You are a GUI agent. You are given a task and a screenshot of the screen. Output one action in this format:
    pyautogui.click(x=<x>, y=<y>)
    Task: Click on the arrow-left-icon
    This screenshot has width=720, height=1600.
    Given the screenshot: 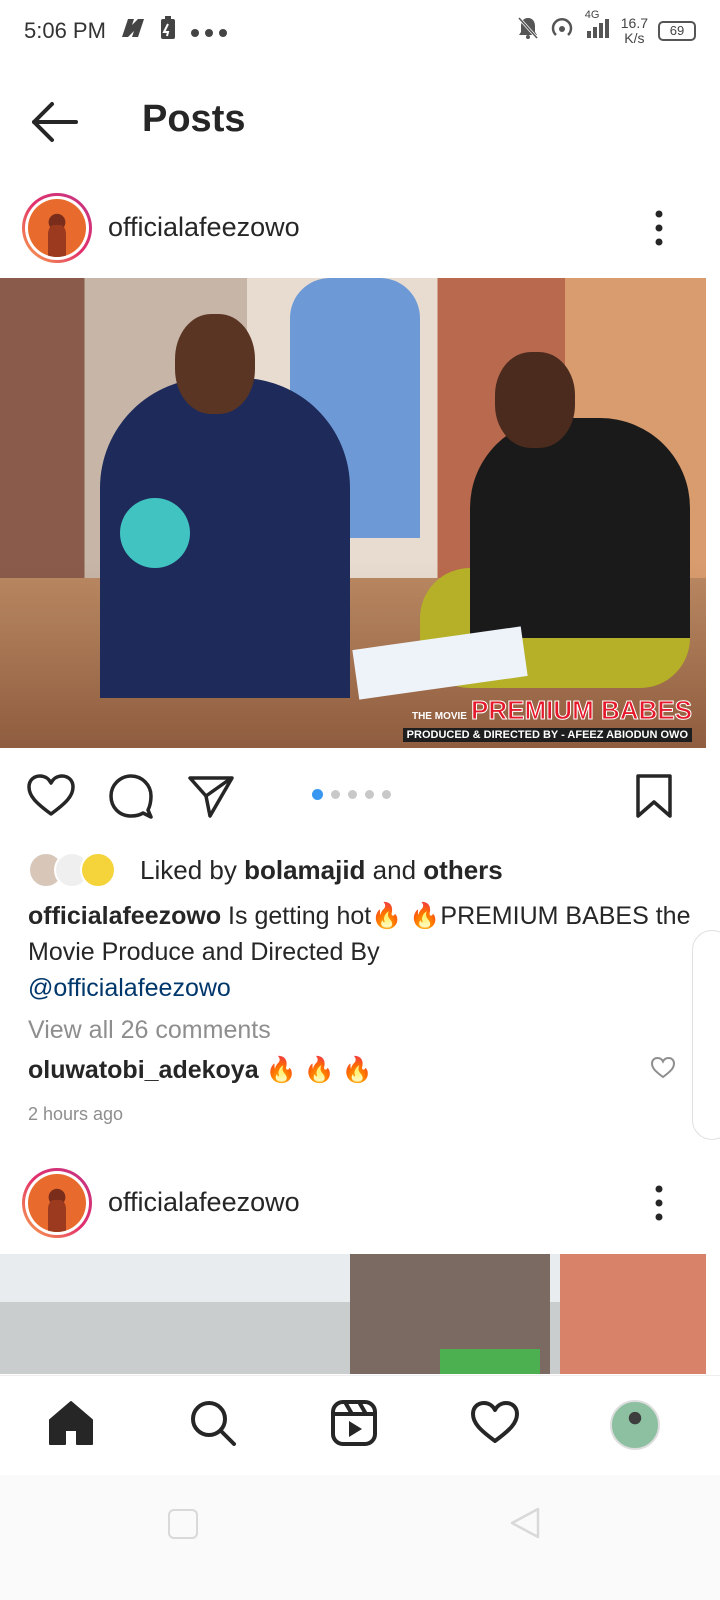 What is the action you would take?
    pyautogui.click(x=55, y=122)
    